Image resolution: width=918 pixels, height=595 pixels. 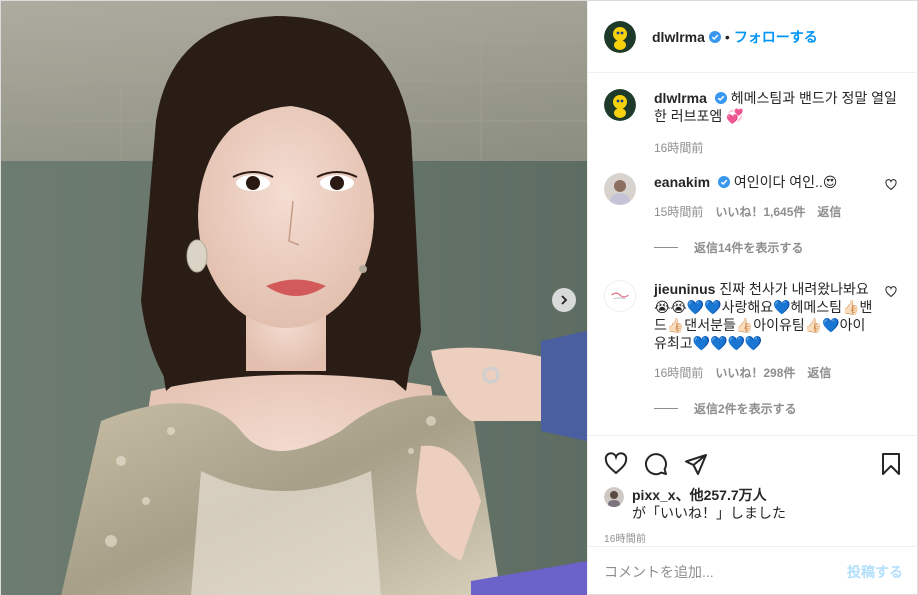 I want to click on view-replies-label: 返信14件を表示する, so click(x=749, y=248).